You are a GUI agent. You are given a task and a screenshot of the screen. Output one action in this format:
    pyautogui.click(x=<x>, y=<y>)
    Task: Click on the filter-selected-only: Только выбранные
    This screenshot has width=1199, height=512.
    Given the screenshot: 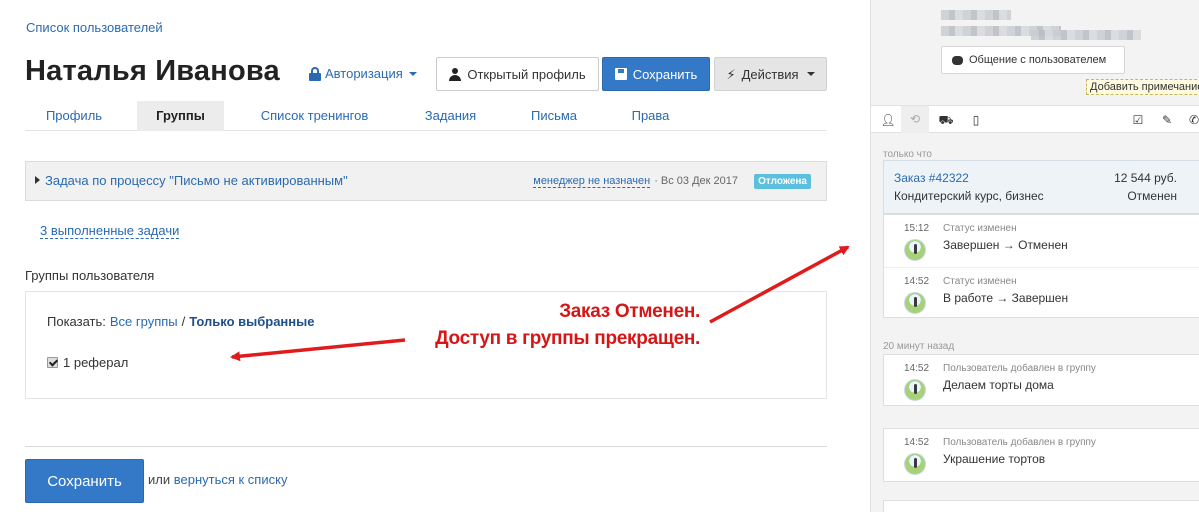 What is the action you would take?
    pyautogui.click(x=251, y=321)
    